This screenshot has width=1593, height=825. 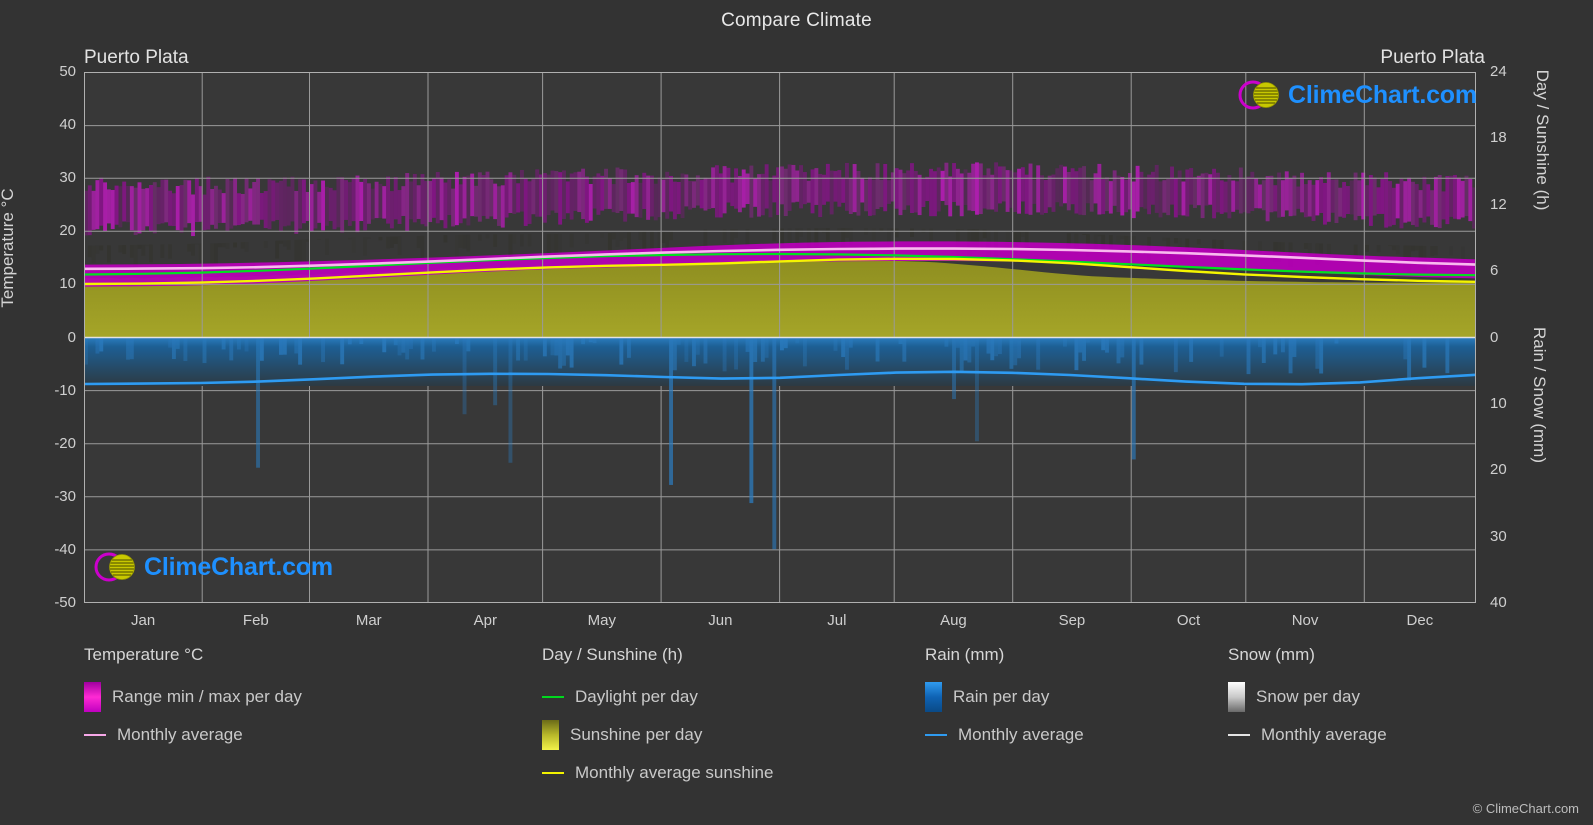 I want to click on legend-item-snow-average: Monthly average, so click(x=1378, y=735).